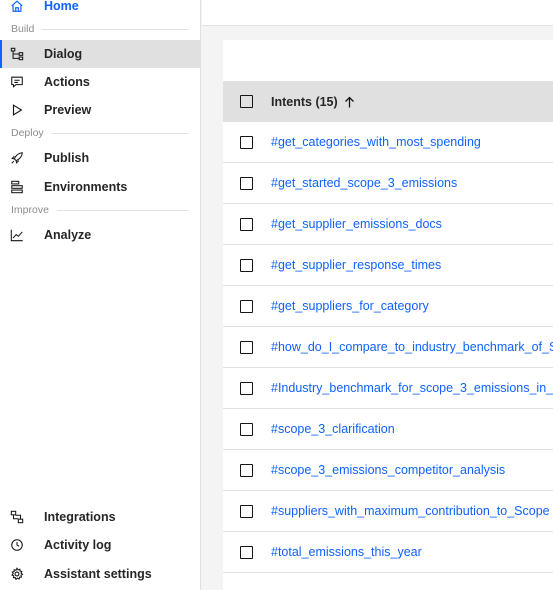 The height and width of the screenshot is (590, 553). Describe the element at coordinates (376, 142) in the screenshot. I see `intent-link: #get_categories_with_most_spending` at that location.